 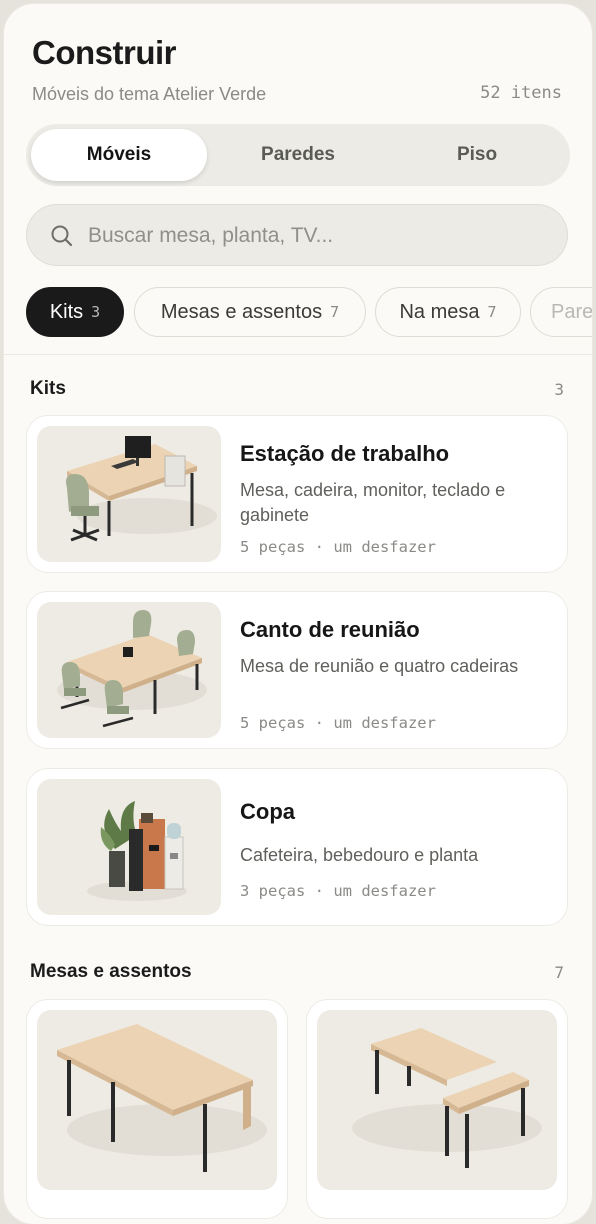 I want to click on card-meta: 3 peças · um desfazer, so click(x=338, y=891).